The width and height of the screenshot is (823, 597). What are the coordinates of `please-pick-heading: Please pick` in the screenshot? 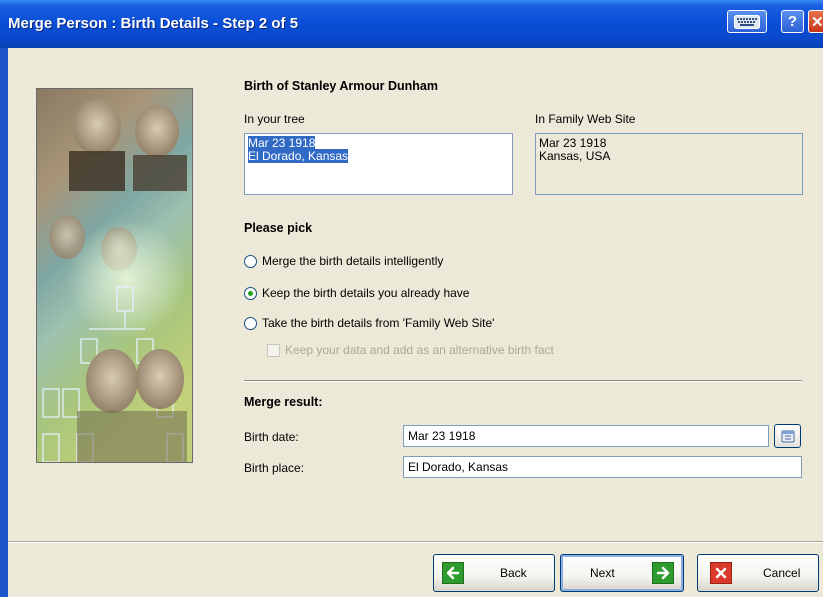 It's located at (278, 228).